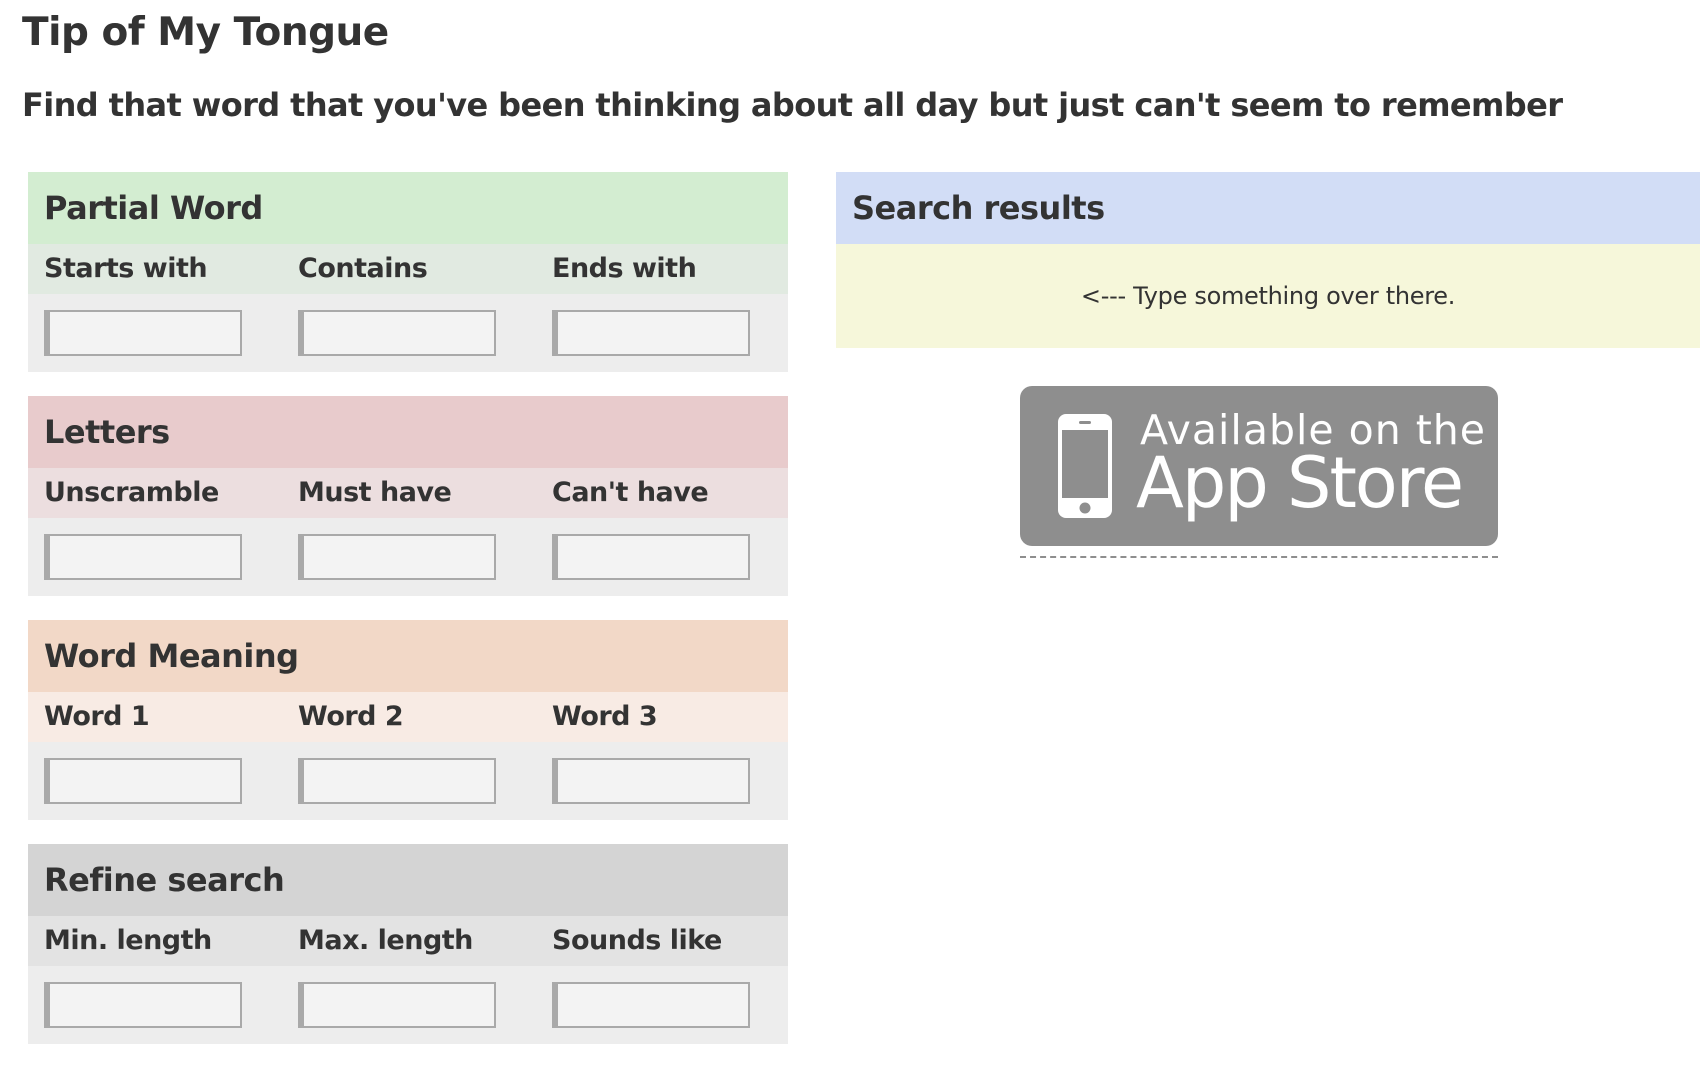 This screenshot has width=1702, height=1088. Describe the element at coordinates (605, 716) in the screenshot. I see `label-word-3: Word 3` at that location.